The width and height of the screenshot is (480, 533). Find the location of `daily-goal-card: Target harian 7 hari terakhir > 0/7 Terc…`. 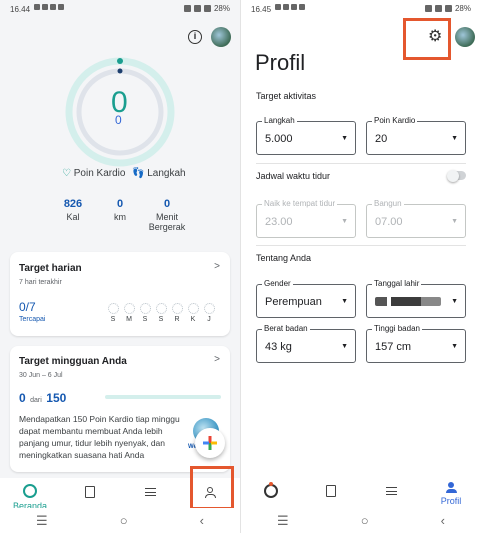

daily-goal-card: Target harian 7 hari terakhir > 0/7 Terc… is located at coordinates (120, 294).